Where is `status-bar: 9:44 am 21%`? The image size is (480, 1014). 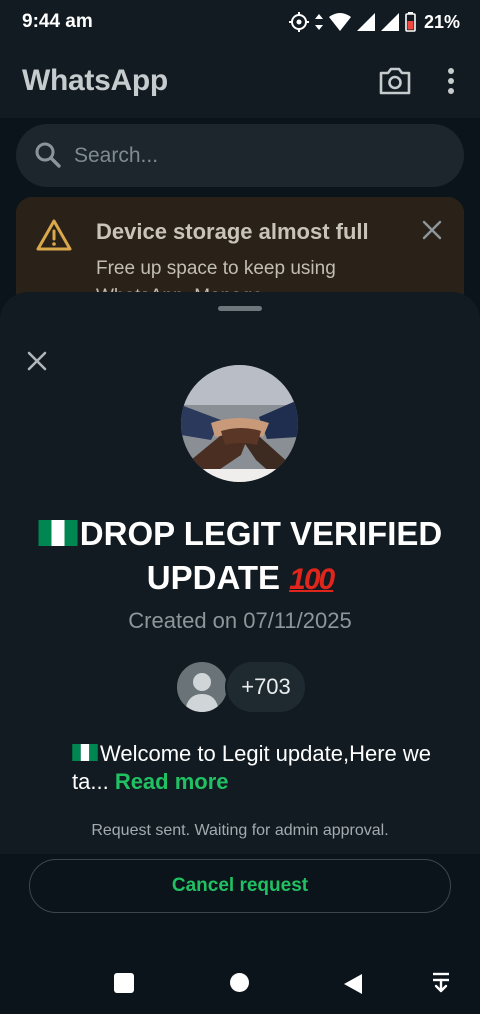 status-bar: 9:44 am 21% is located at coordinates (240, 22).